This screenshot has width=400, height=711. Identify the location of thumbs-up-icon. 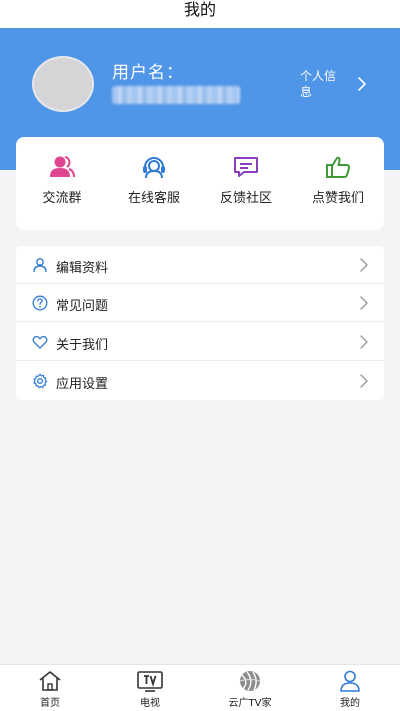
(338, 167).